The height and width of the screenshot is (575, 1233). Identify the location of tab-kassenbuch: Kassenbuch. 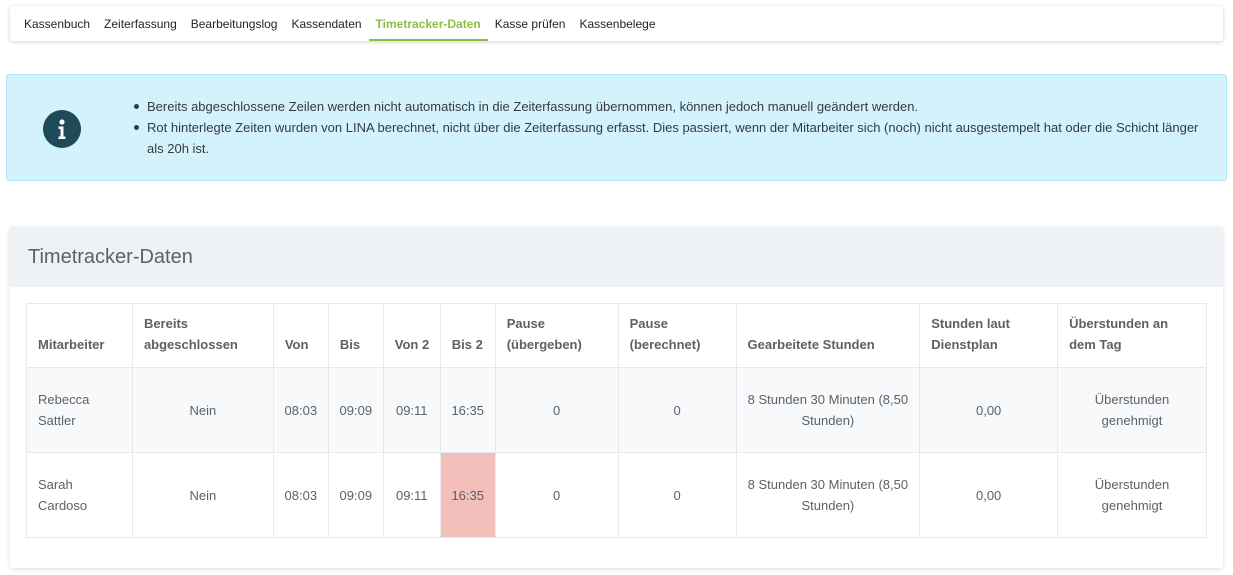
(57, 23).